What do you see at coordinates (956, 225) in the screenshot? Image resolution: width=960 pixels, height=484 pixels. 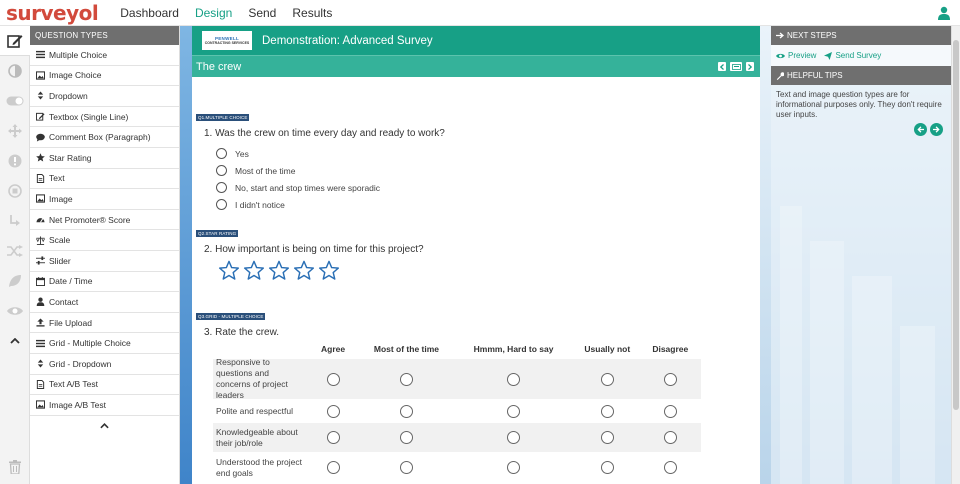 I see `scrollbar-thumb` at bounding box center [956, 225].